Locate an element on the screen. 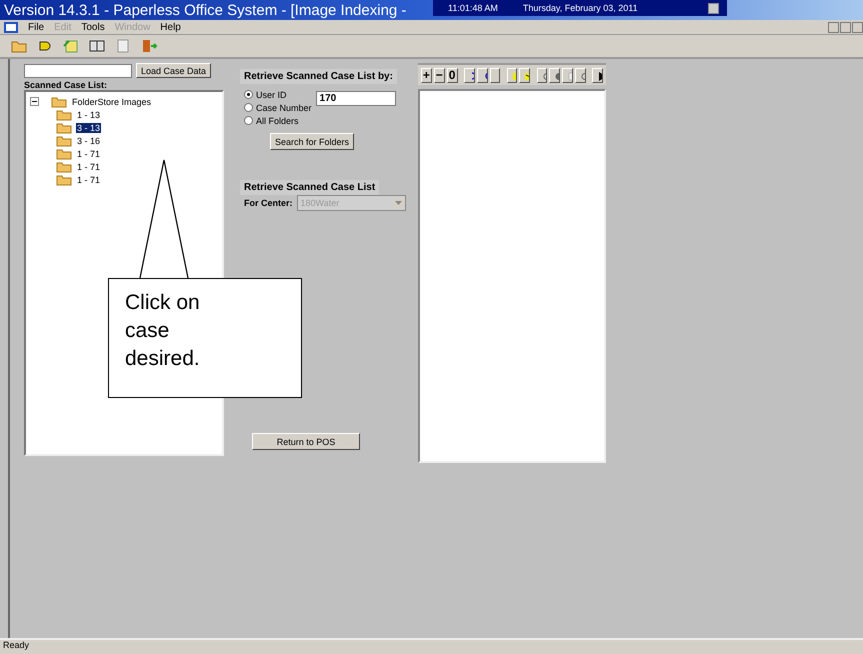 The width and height of the screenshot is (863, 654). user-id-field: 170 is located at coordinates (356, 98).